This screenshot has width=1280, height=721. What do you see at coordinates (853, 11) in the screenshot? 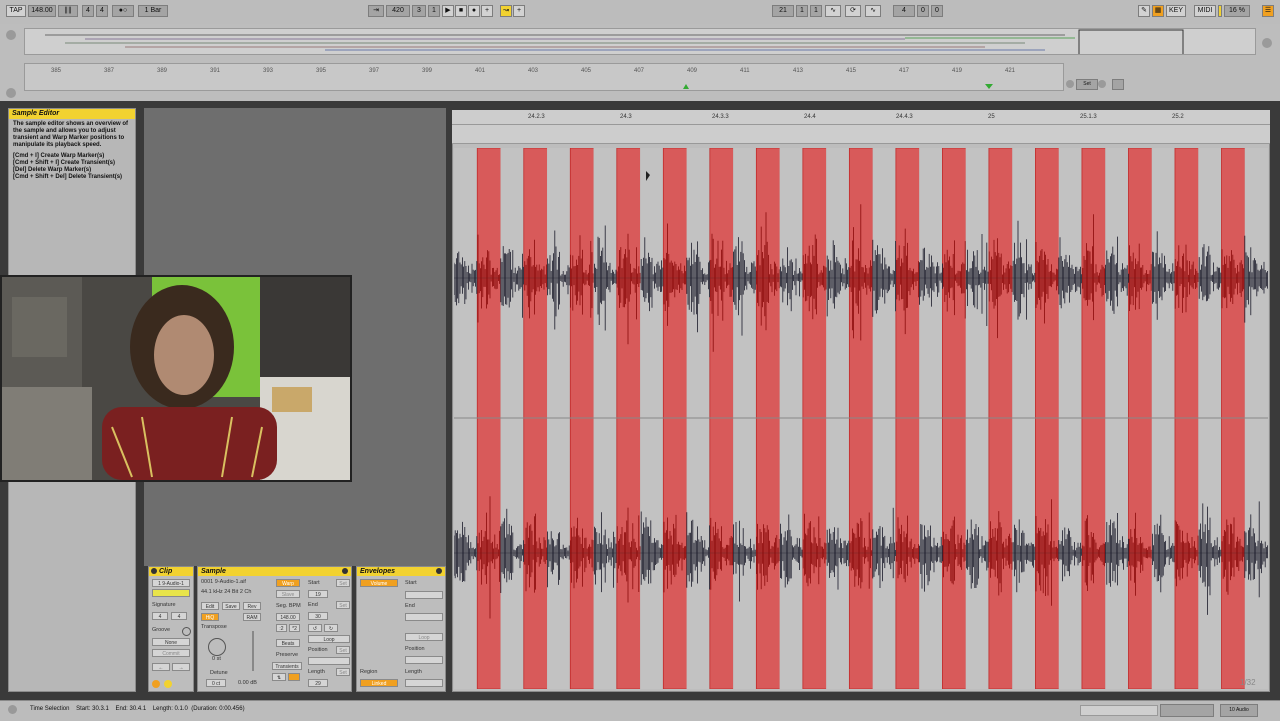
I see `loop-switch-button: ⟳` at bounding box center [853, 11].